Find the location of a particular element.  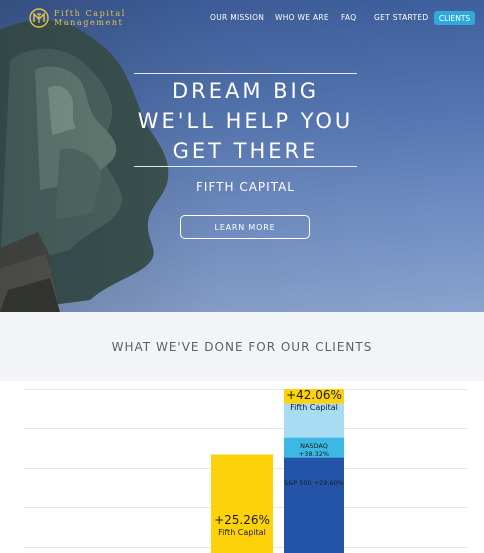

headline-line-3: GET THERE is located at coordinates (245, 151).